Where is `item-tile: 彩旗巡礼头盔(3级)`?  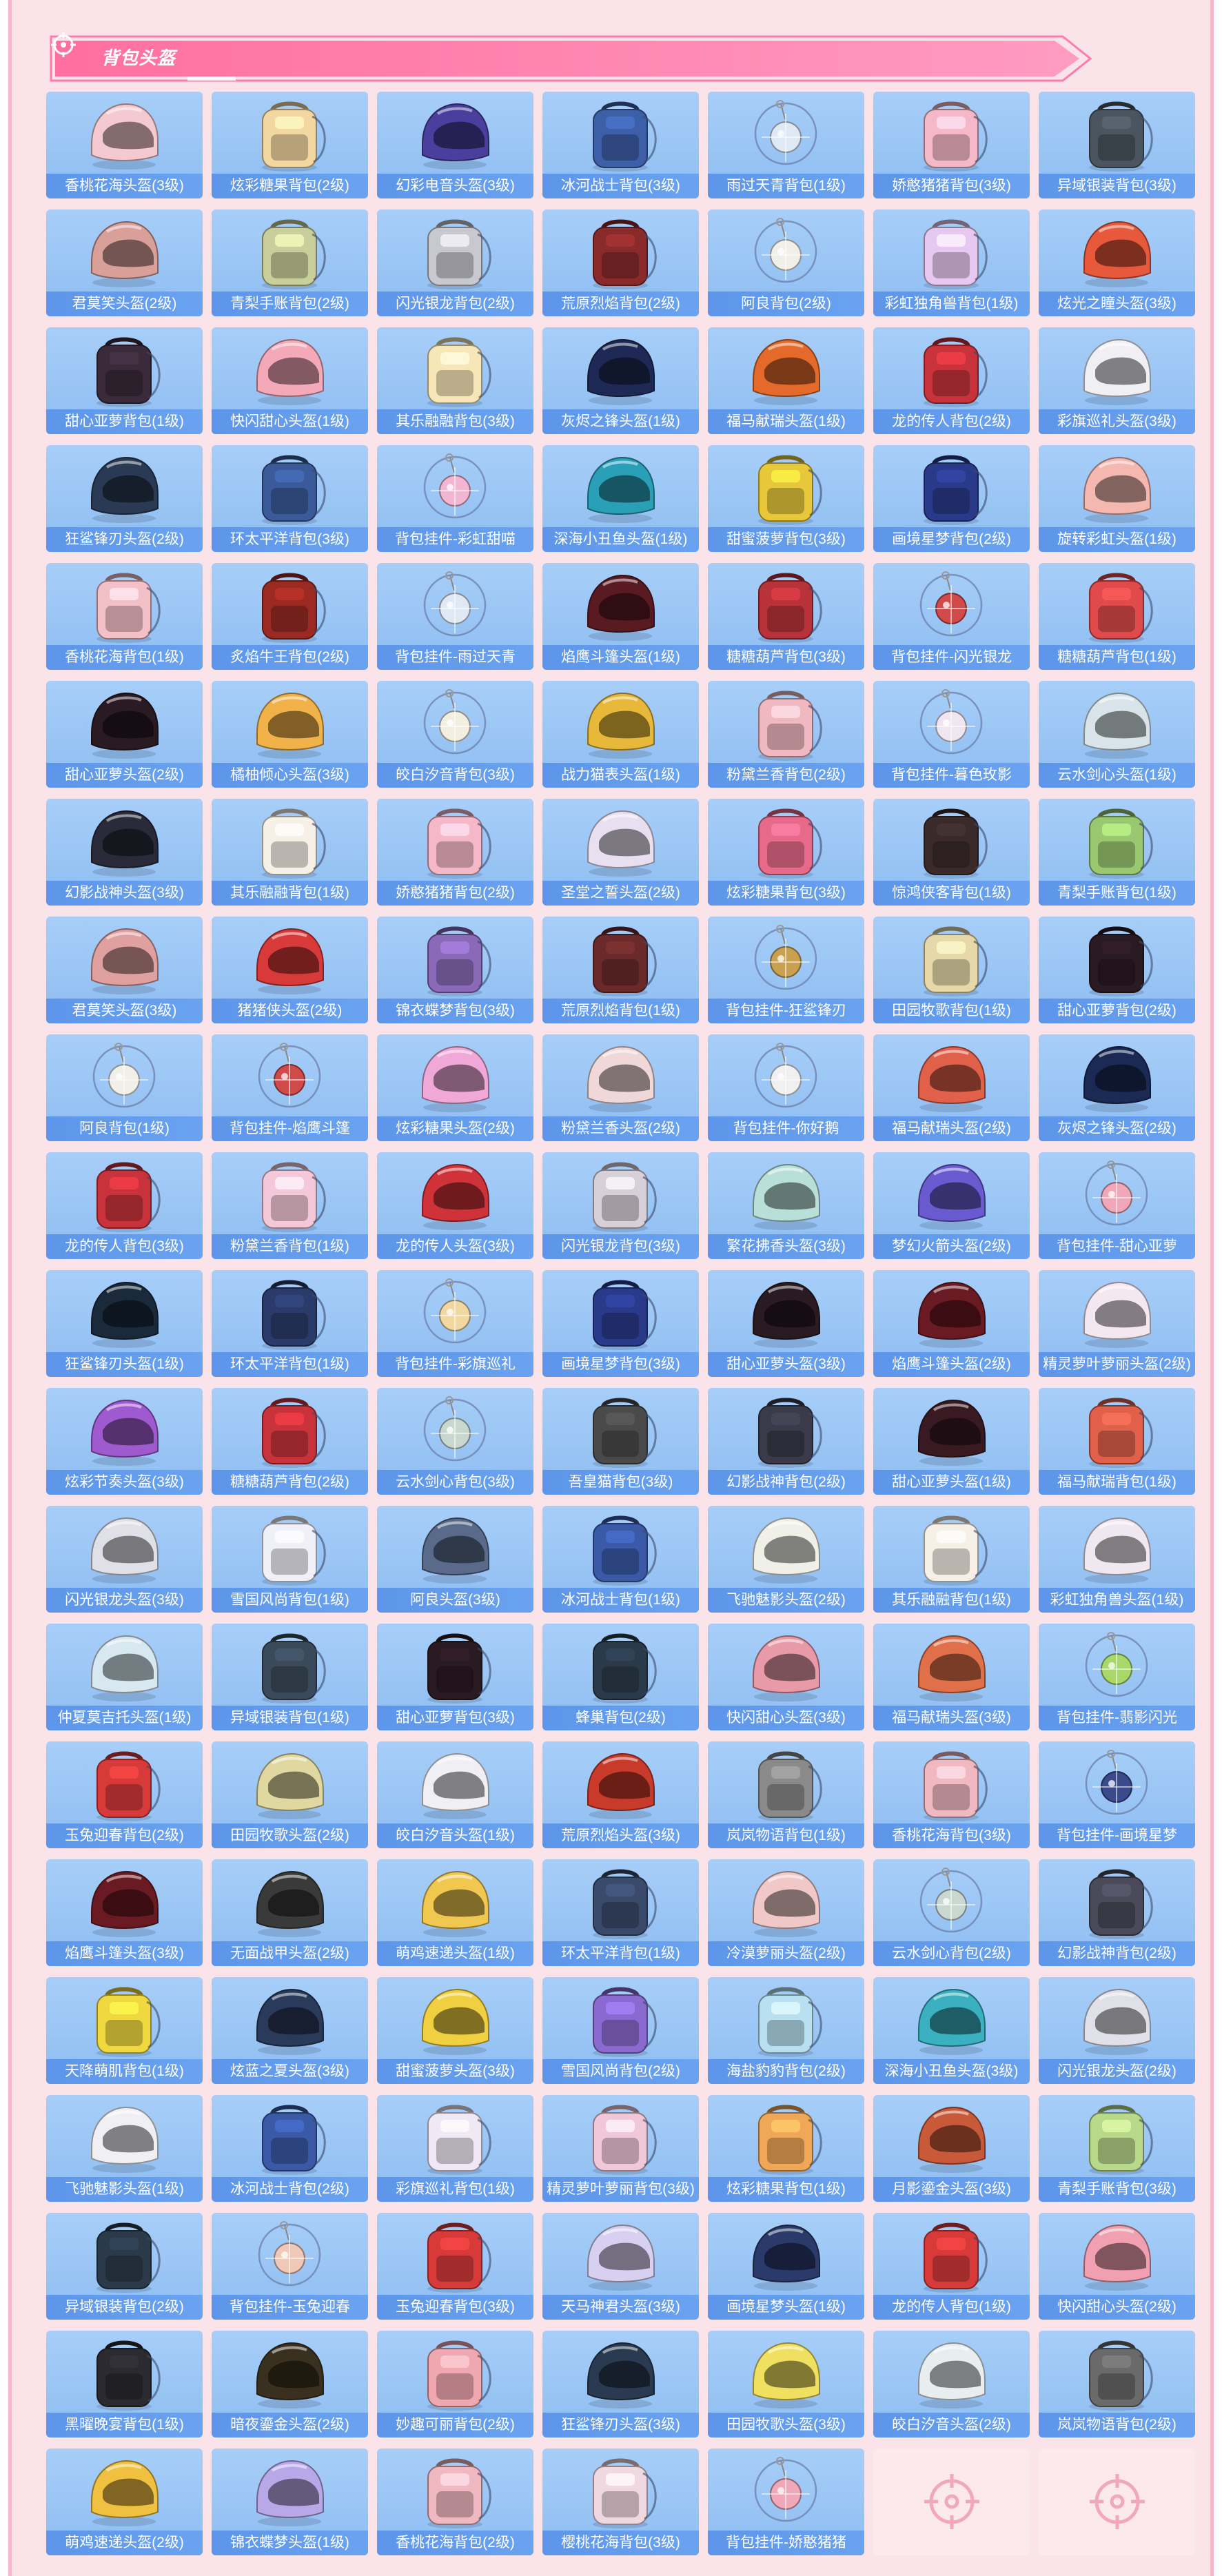 item-tile: 彩旗巡礼头盔(3级) is located at coordinates (1117, 380).